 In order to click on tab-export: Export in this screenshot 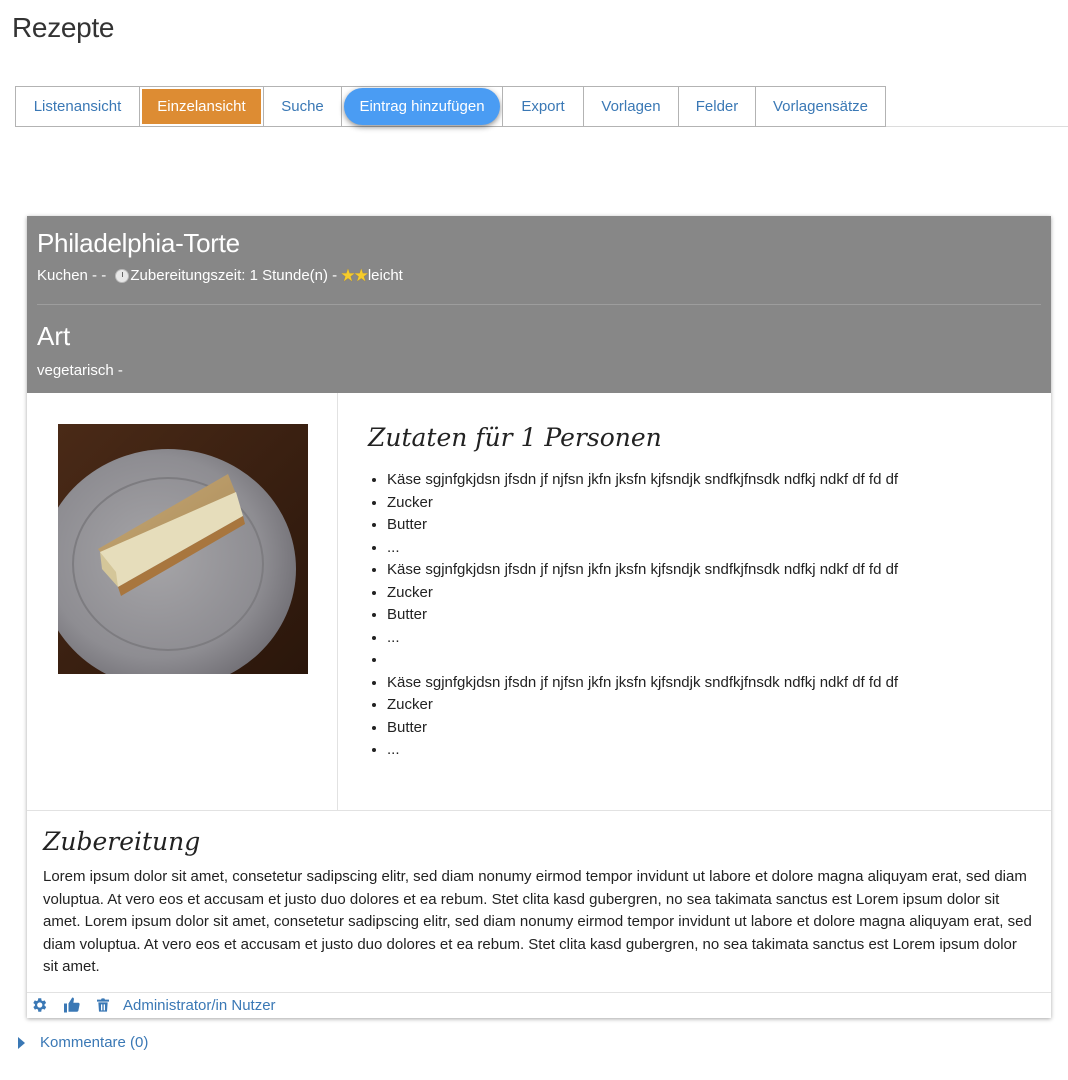, I will do `click(543, 106)`.